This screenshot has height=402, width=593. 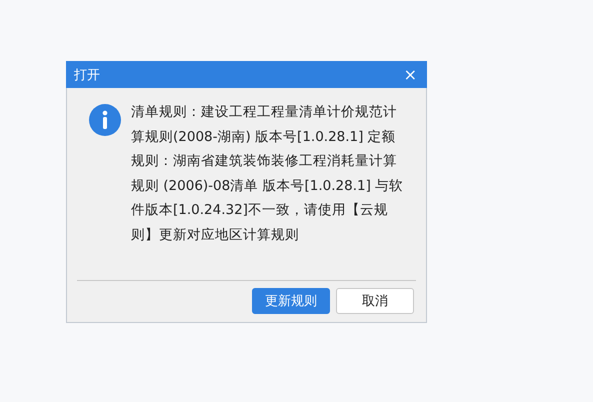 What do you see at coordinates (87, 75) in the screenshot?
I see `window-title: 打开` at bounding box center [87, 75].